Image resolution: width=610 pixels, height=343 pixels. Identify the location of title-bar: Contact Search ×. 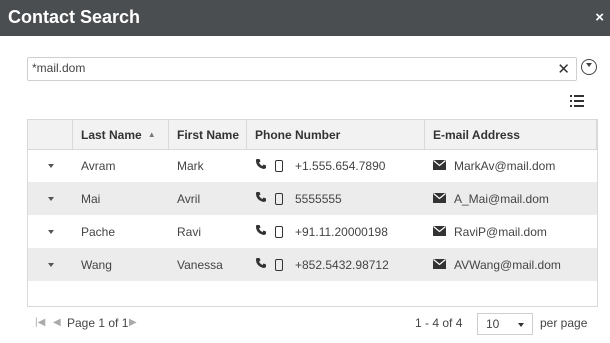
(305, 18).